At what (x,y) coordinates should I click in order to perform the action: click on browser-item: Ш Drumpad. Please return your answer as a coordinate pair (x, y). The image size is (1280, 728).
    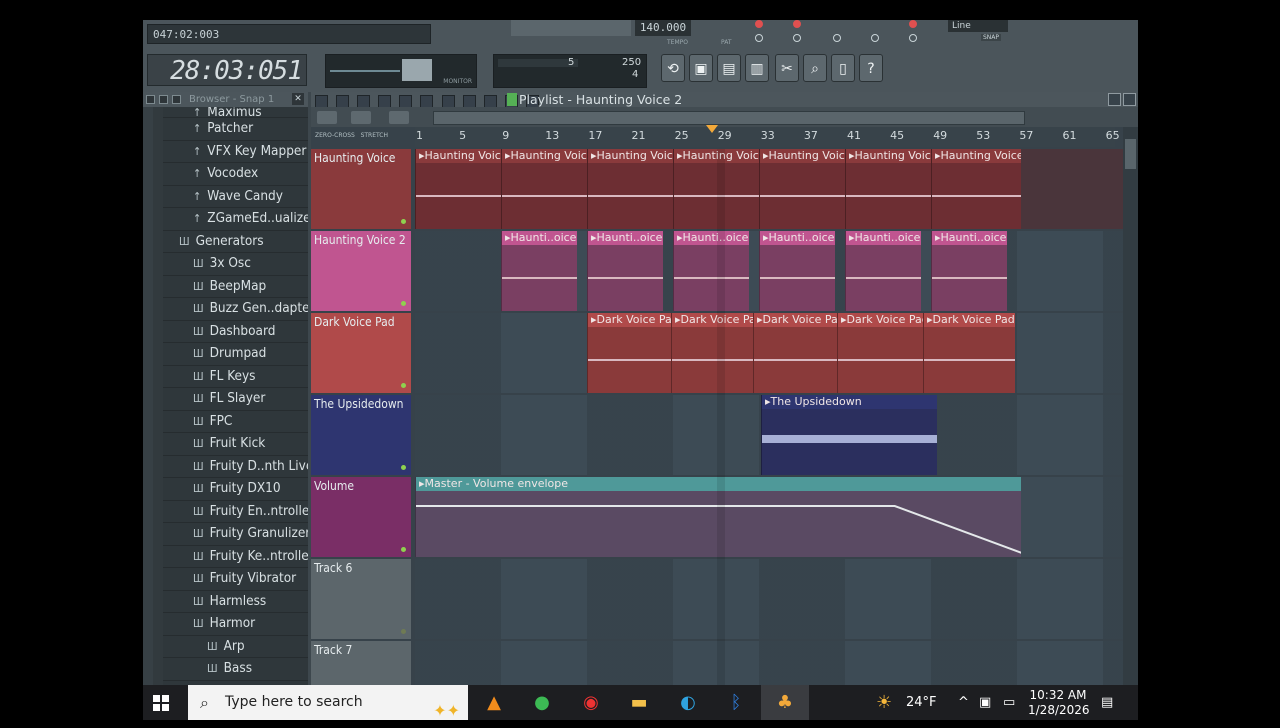
    Looking at the image, I should click on (235, 354).